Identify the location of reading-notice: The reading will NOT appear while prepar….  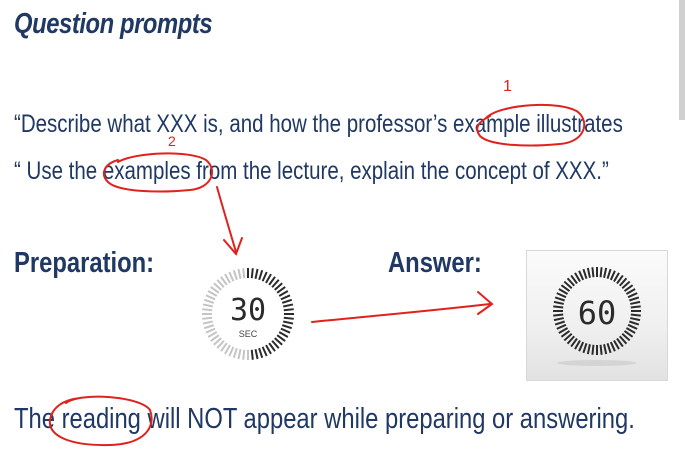
(324, 419).